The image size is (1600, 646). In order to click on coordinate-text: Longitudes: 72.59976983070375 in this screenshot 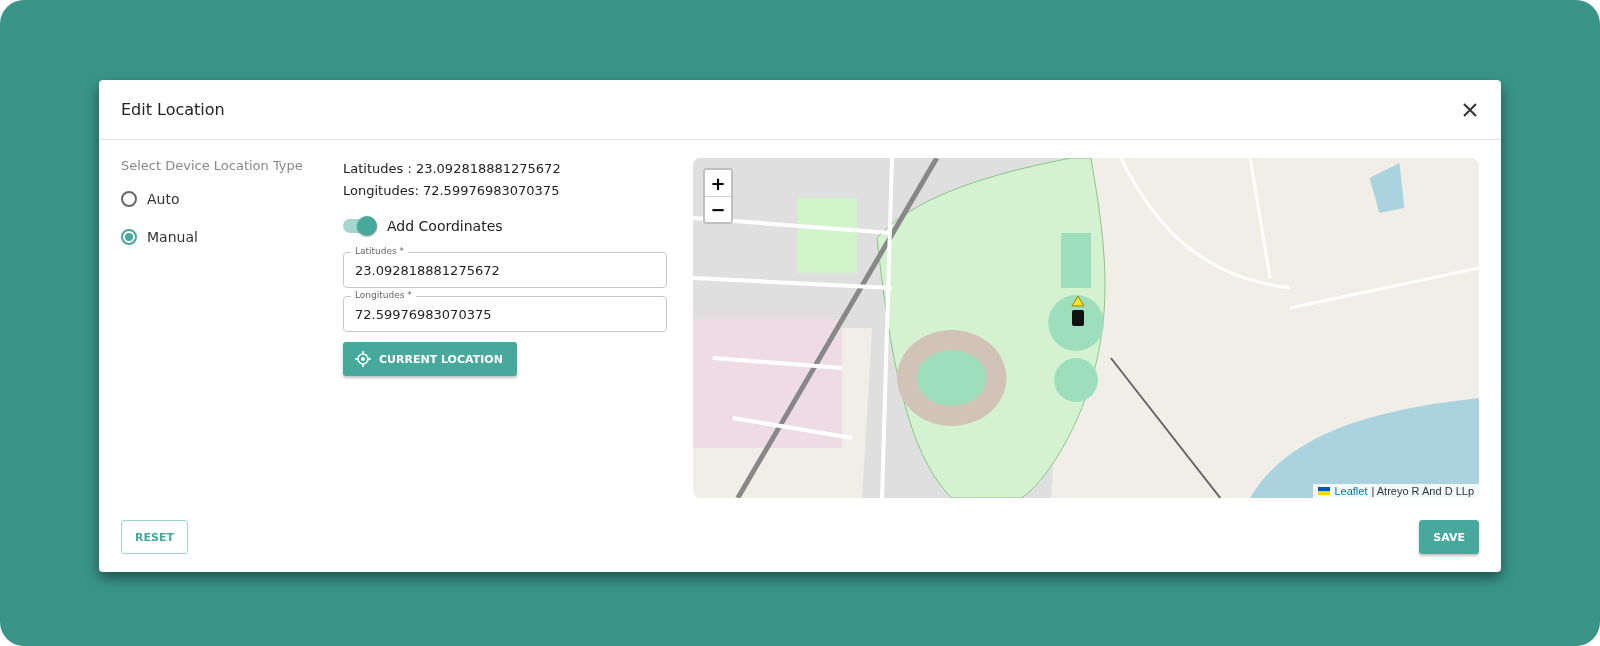, I will do `click(452, 191)`.